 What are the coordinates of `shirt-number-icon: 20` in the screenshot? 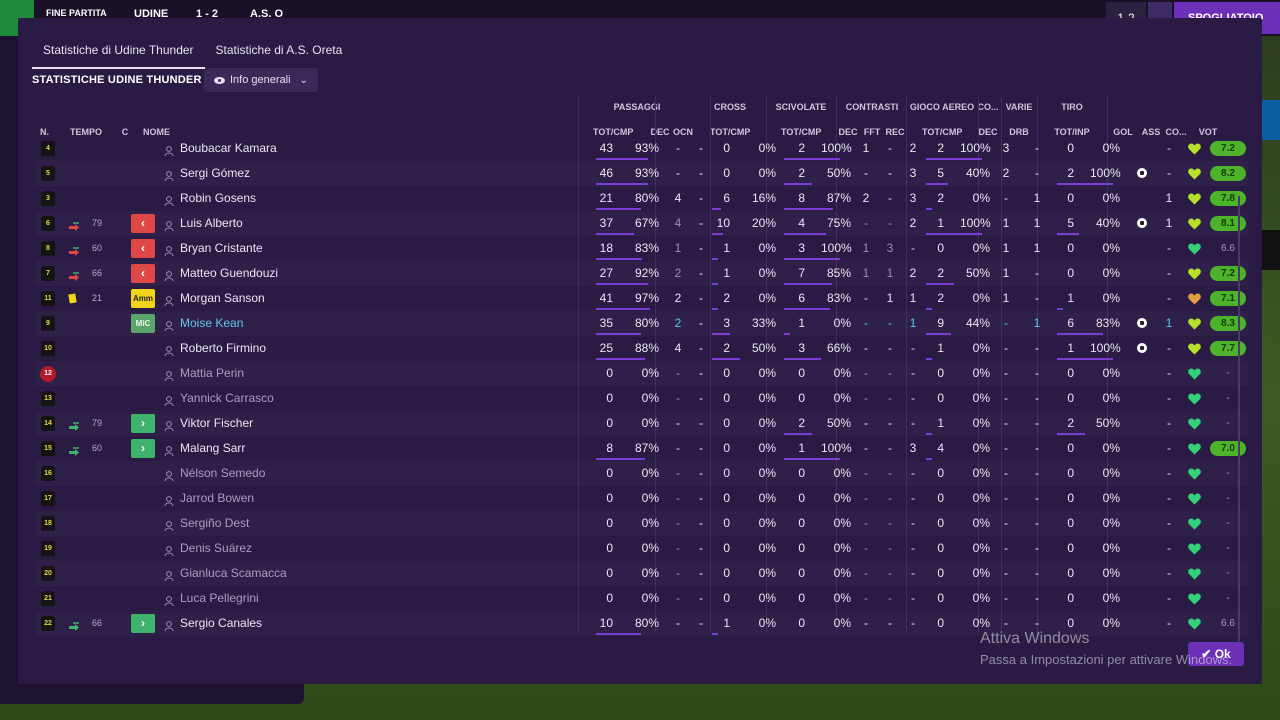 It's located at (48, 573).